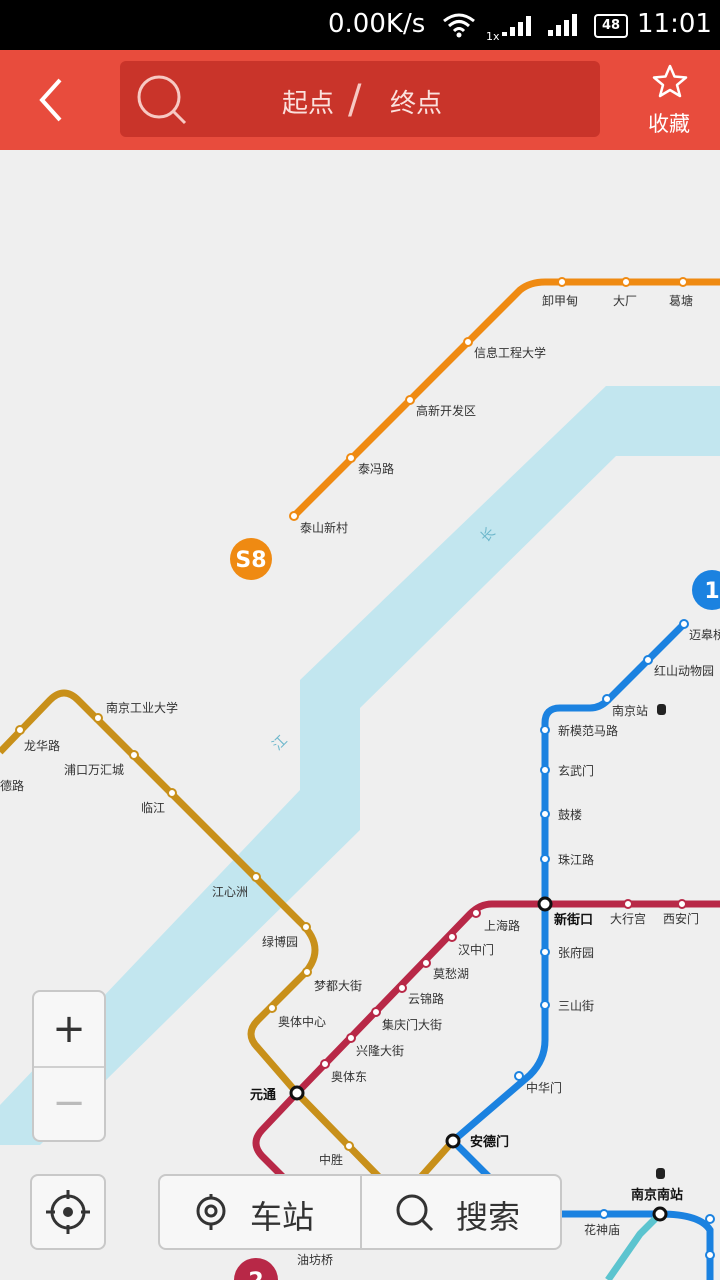 The image size is (720, 1280). I want to click on label-jiqingmen: 集庆门大街, so click(412, 1024).